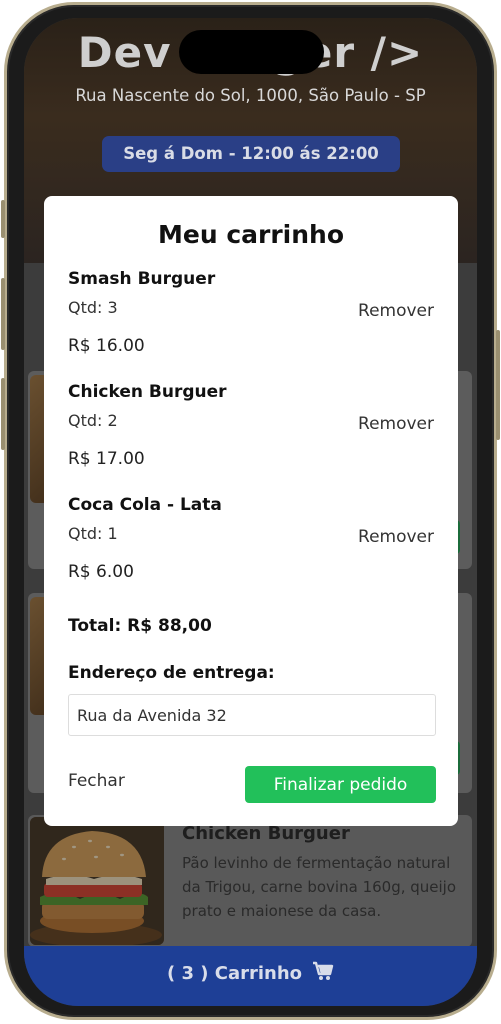  Describe the element at coordinates (140, 626) in the screenshot. I see `cart-total: Total: R$ 88,00` at that location.